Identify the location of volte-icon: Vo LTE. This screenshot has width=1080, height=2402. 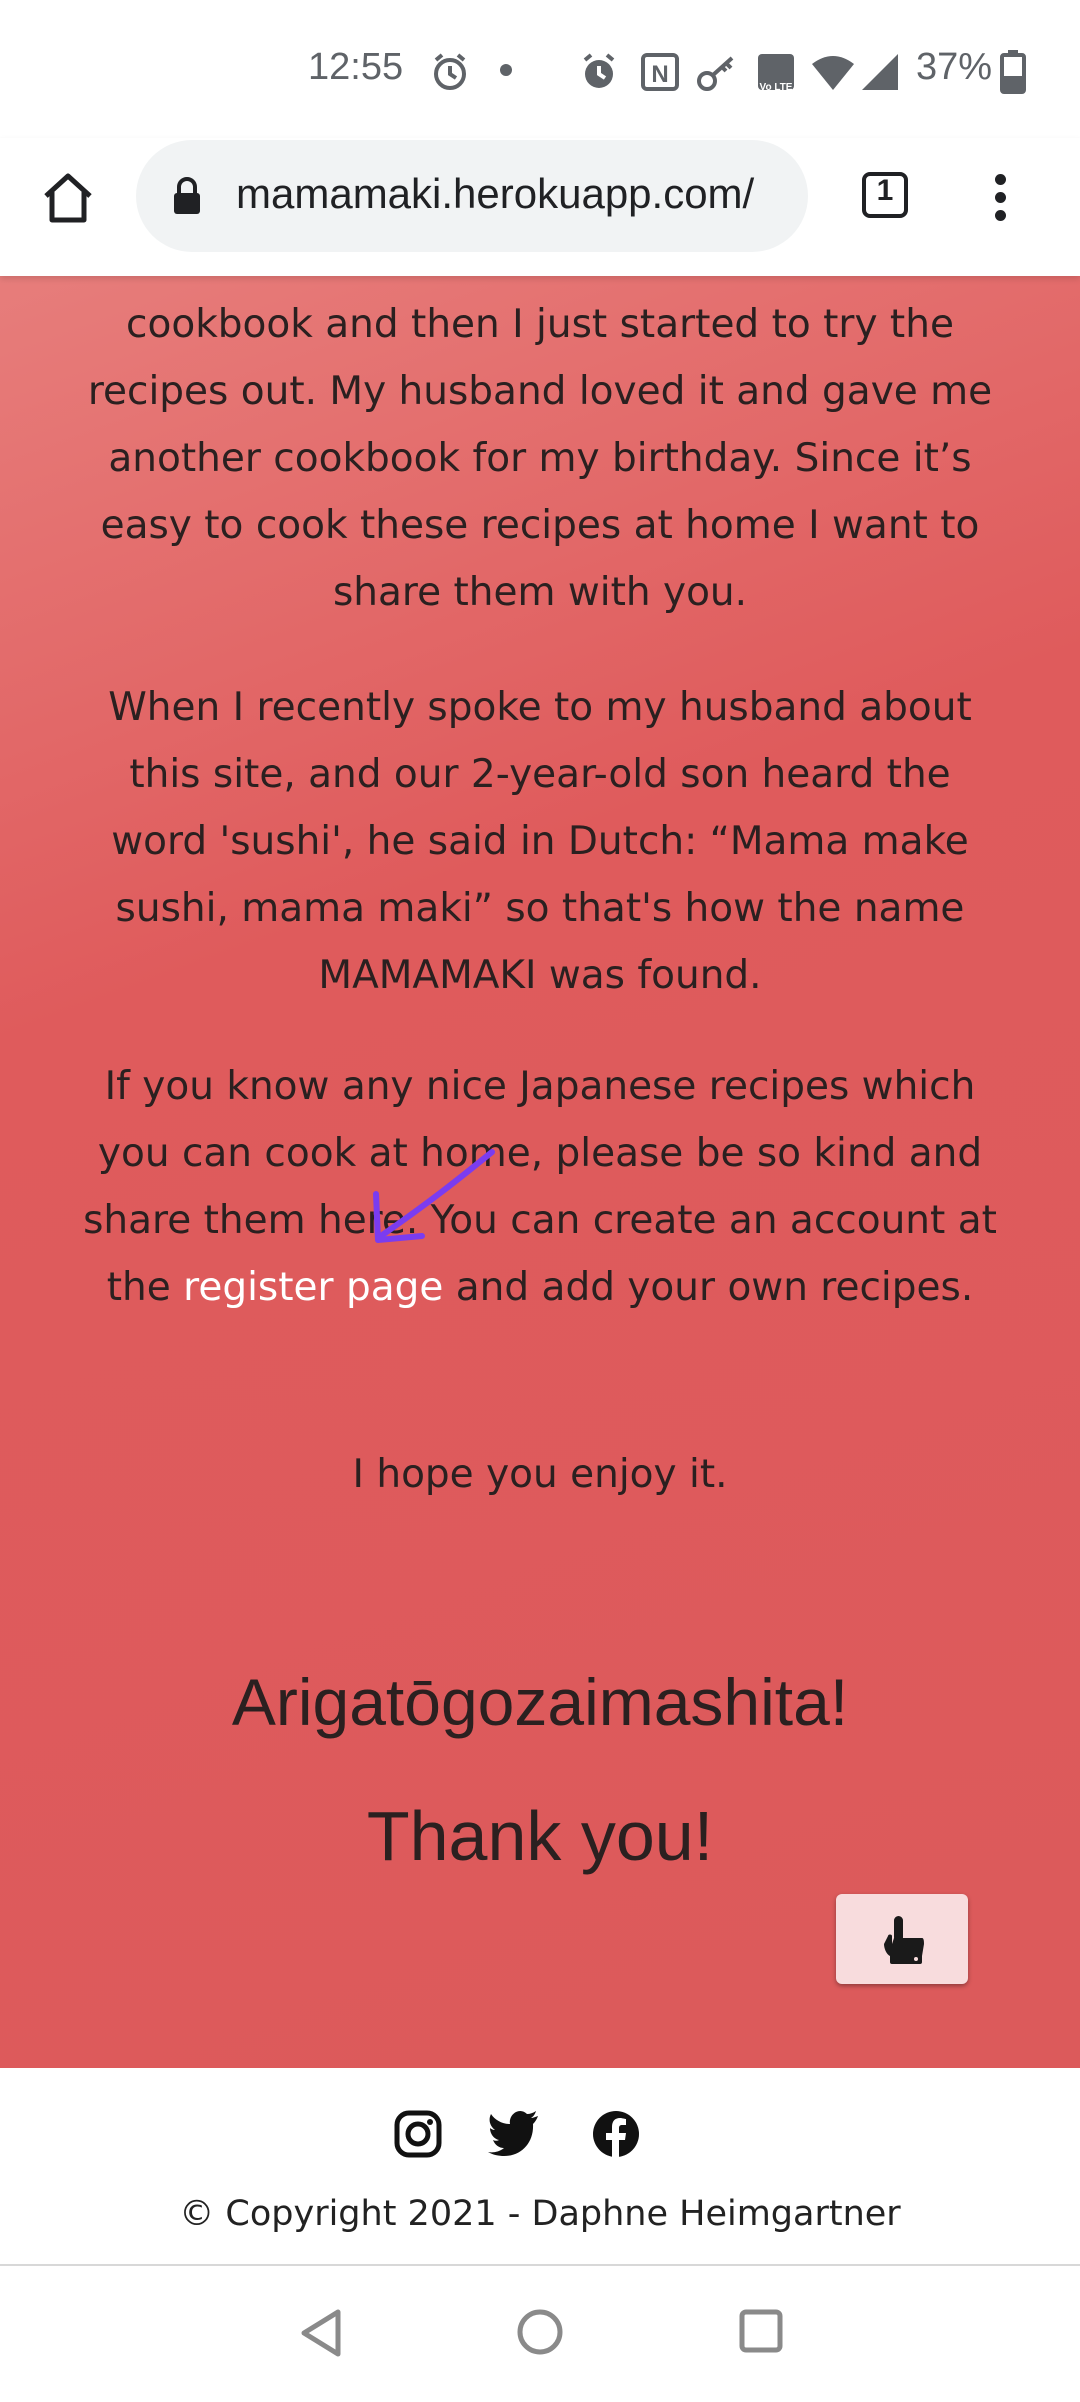
(776, 73).